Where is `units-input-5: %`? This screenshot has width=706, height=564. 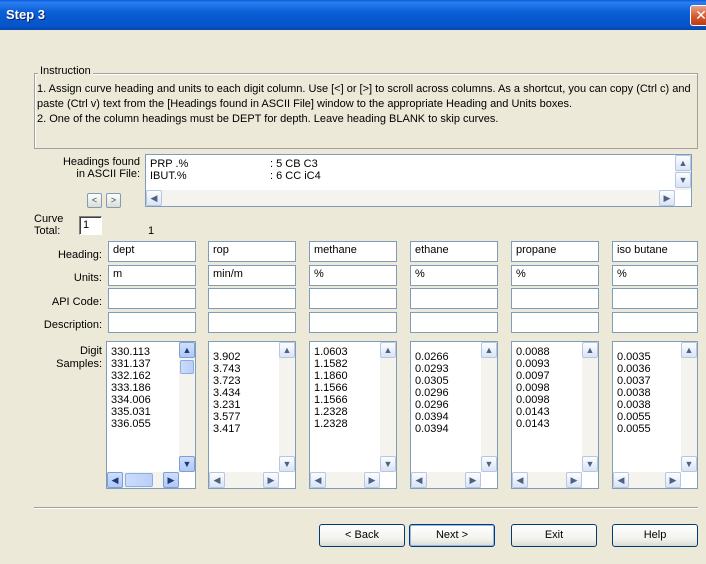 units-input-5: % is located at coordinates (555, 275).